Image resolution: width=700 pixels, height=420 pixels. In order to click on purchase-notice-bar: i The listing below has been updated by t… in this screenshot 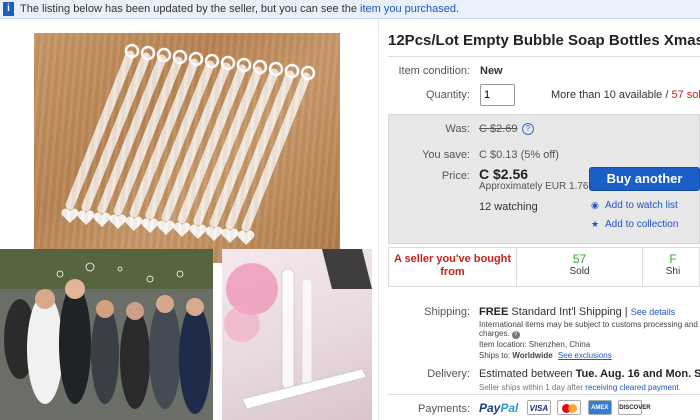, I will do `click(350, 9)`.